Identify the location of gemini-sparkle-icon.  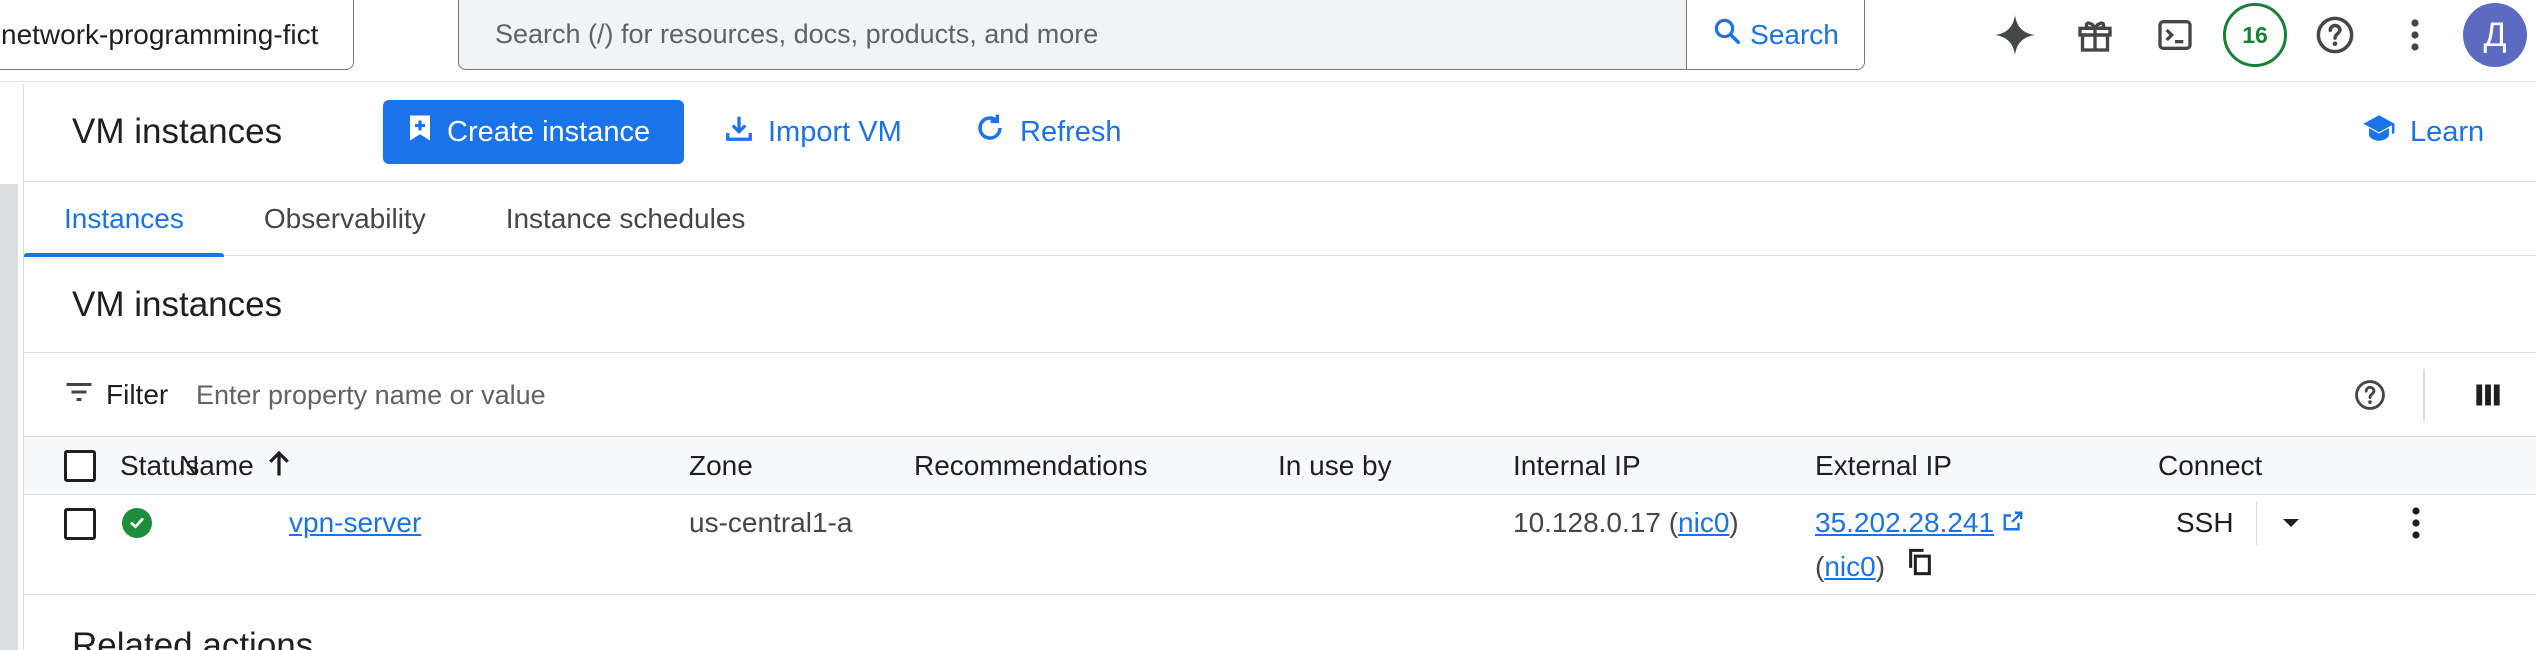
(2015, 35).